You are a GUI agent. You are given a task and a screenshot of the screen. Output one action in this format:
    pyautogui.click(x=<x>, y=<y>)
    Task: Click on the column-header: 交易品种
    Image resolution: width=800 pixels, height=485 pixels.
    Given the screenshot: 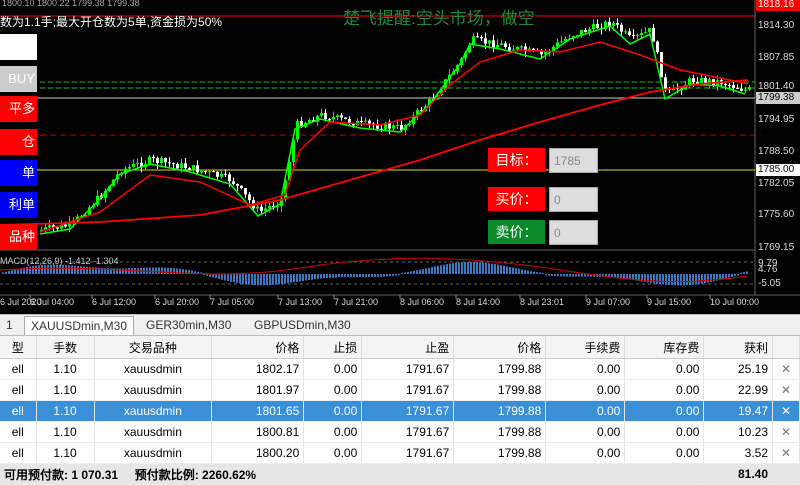 What is the action you would take?
    pyautogui.click(x=153, y=347)
    